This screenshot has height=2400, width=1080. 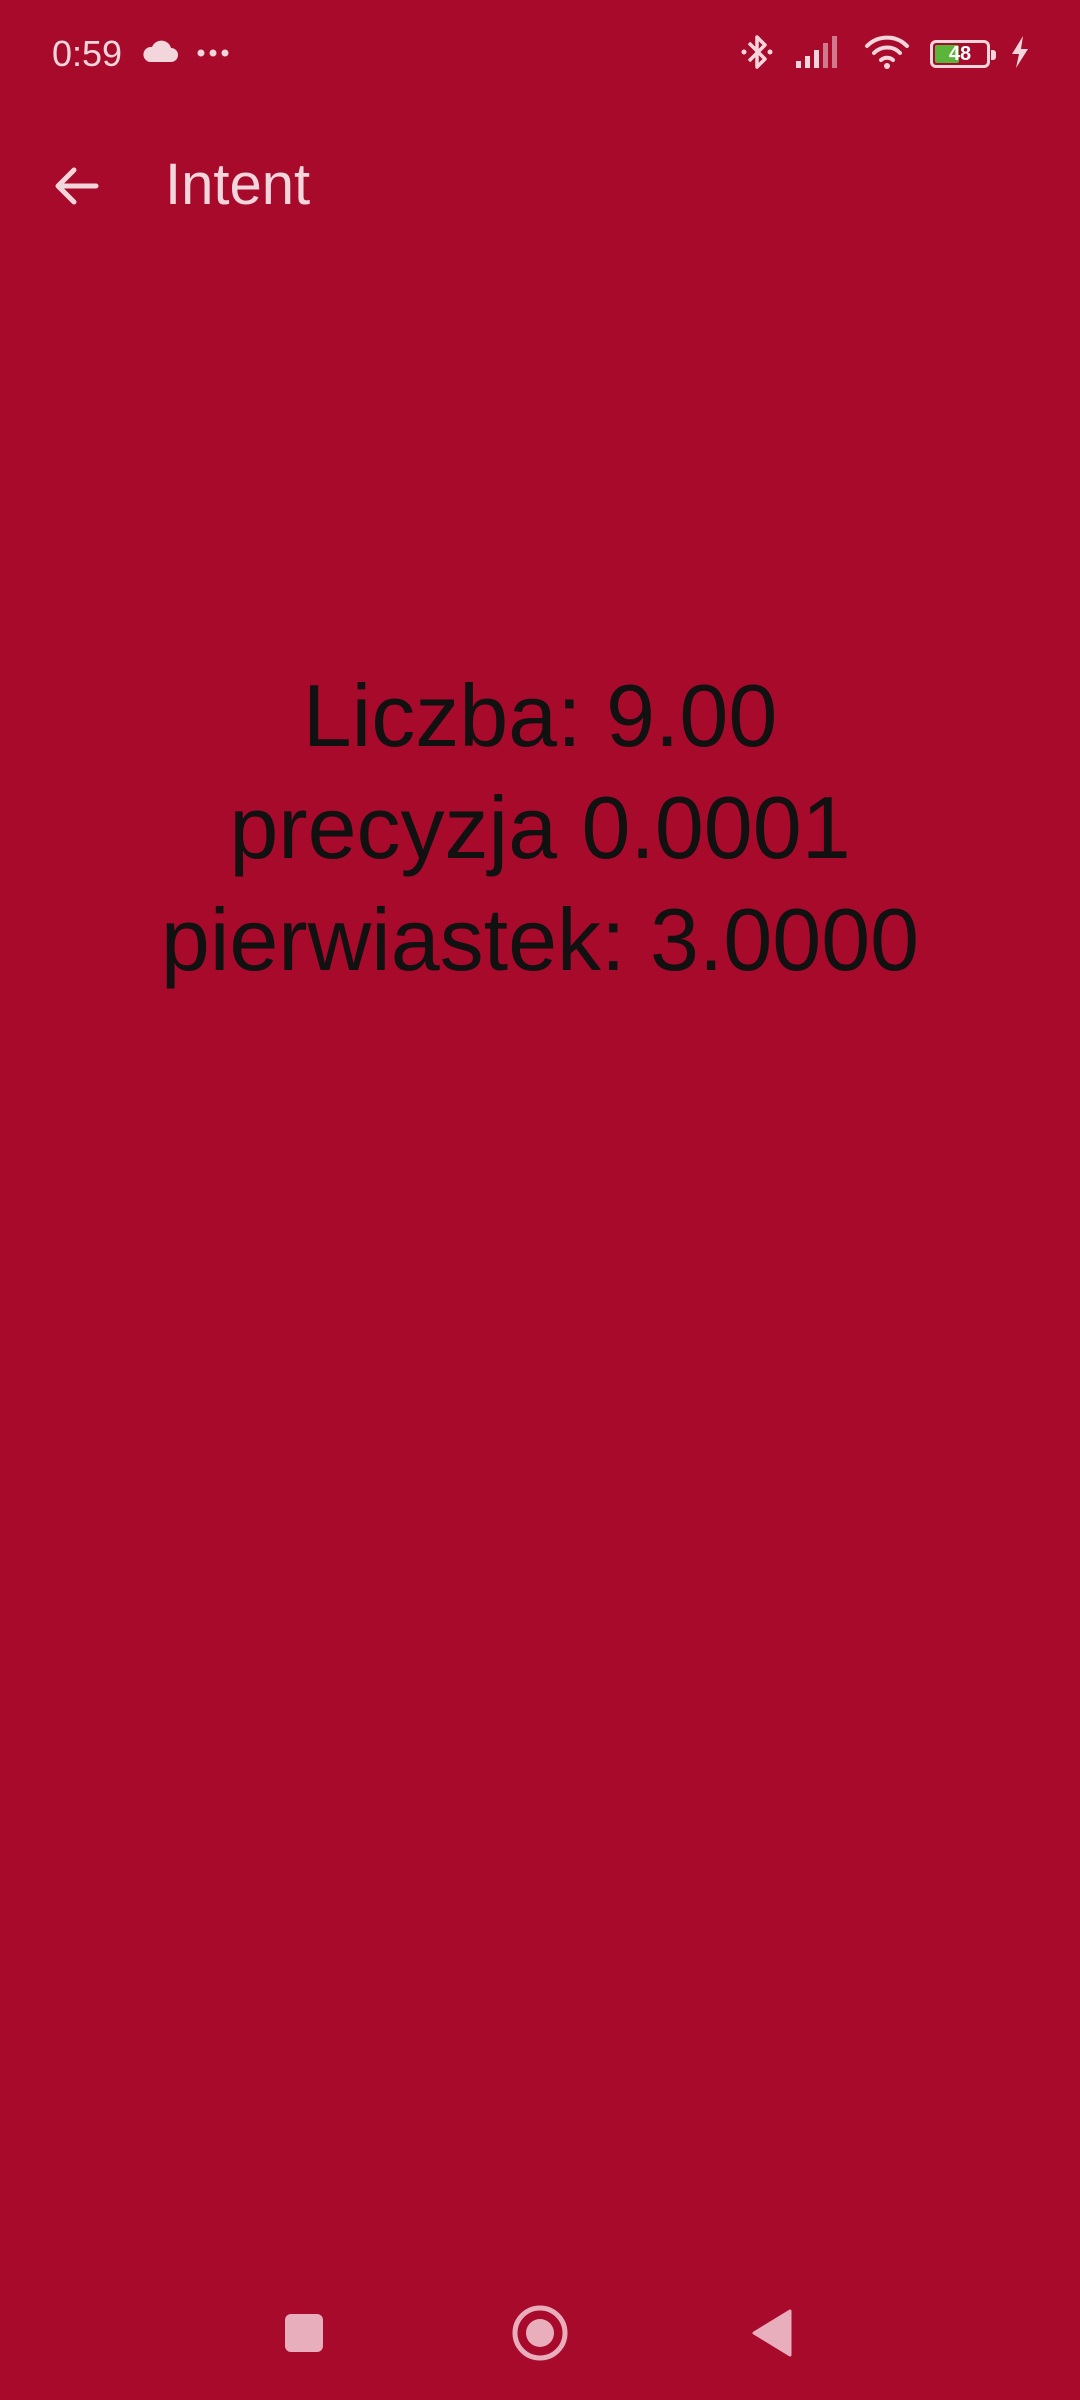 I want to click on status-right-icons: 48, so click(x=885, y=54).